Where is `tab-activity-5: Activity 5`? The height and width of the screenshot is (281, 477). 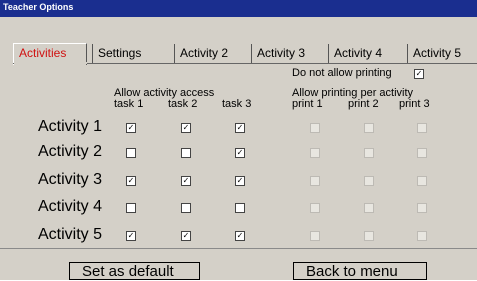 tab-activity-5: Activity 5 is located at coordinates (442, 54).